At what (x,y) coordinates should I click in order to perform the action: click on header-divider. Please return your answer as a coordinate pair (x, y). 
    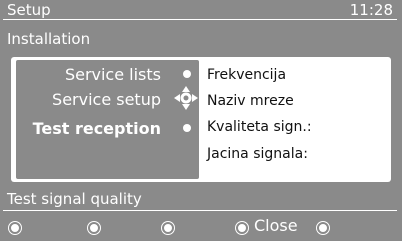
    Looking at the image, I should click on (200, 19).